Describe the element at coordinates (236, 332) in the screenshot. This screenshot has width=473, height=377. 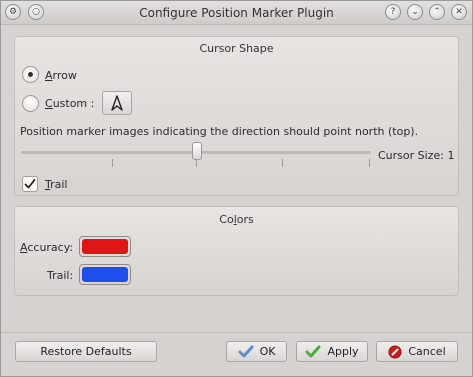
I see `separator` at that location.